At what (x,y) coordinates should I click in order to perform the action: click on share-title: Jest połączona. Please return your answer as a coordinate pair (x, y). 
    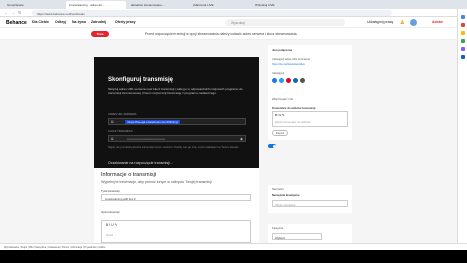
    Looking at the image, I should click on (282, 50).